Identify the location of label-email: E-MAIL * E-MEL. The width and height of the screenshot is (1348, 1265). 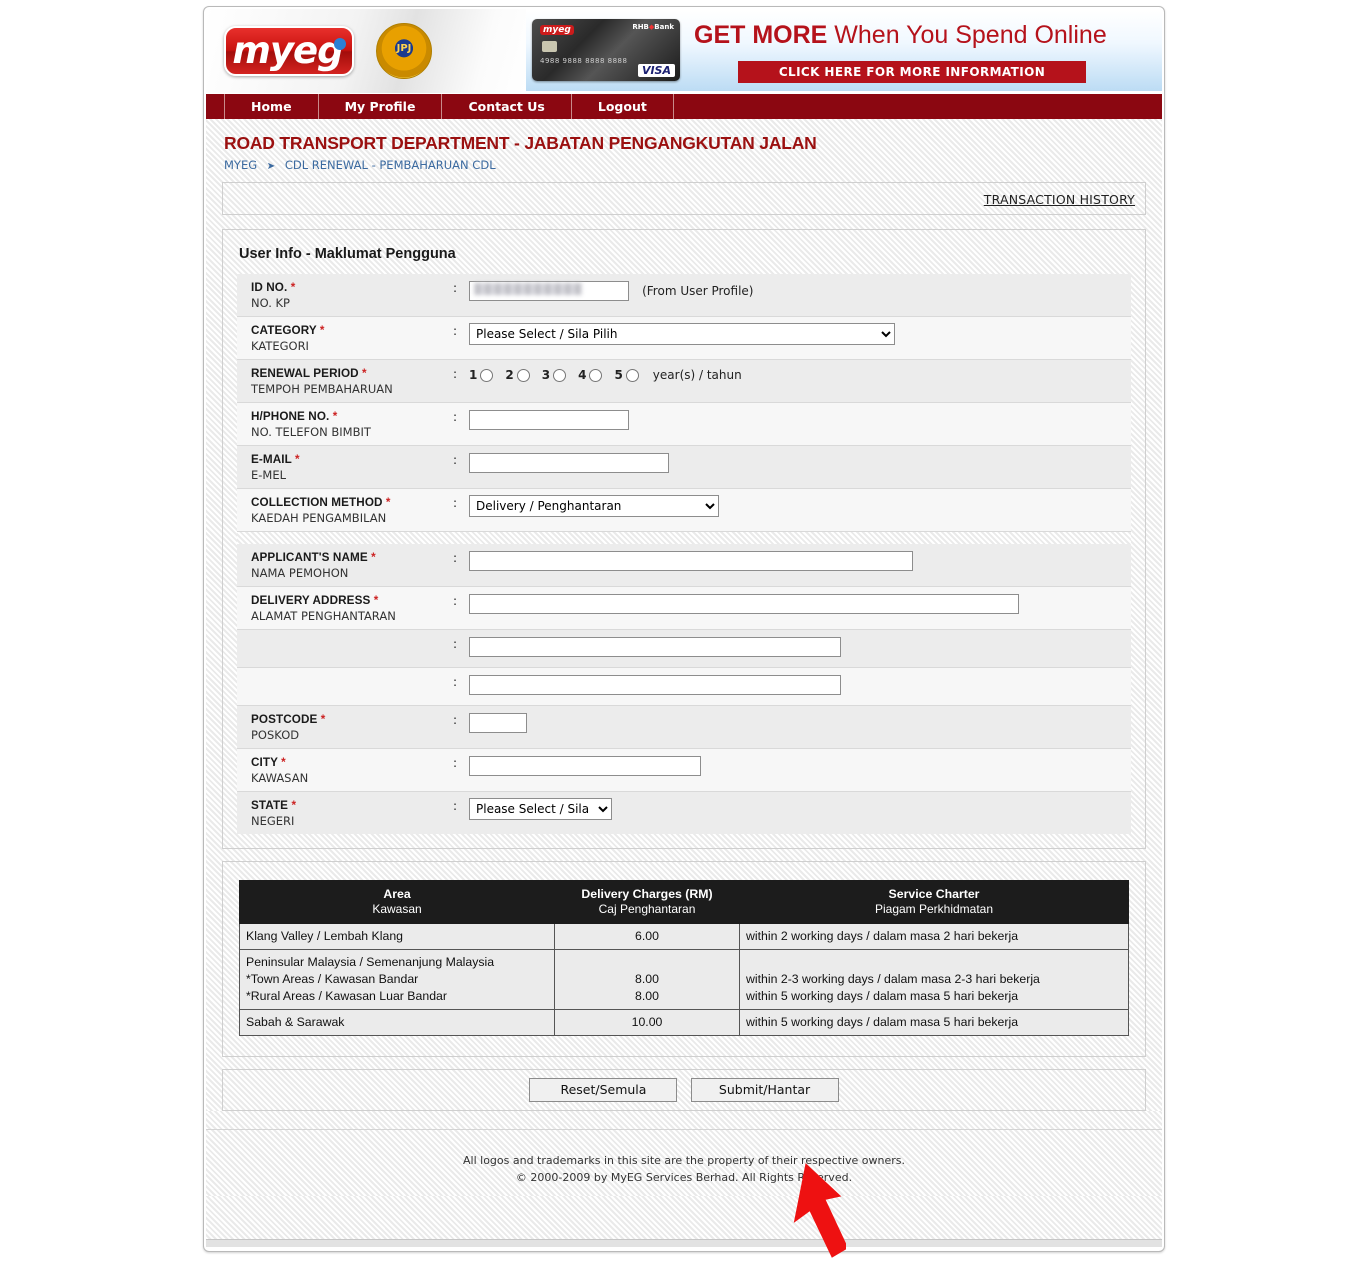
(342, 467).